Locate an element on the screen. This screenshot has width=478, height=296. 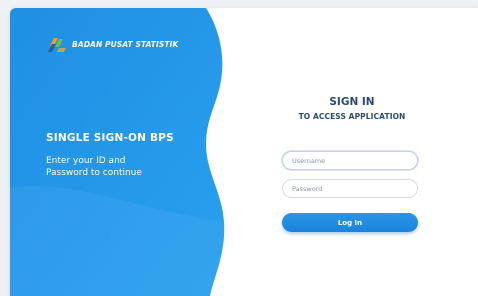
panel-description-line2: Password to continue is located at coordinates (94, 173).